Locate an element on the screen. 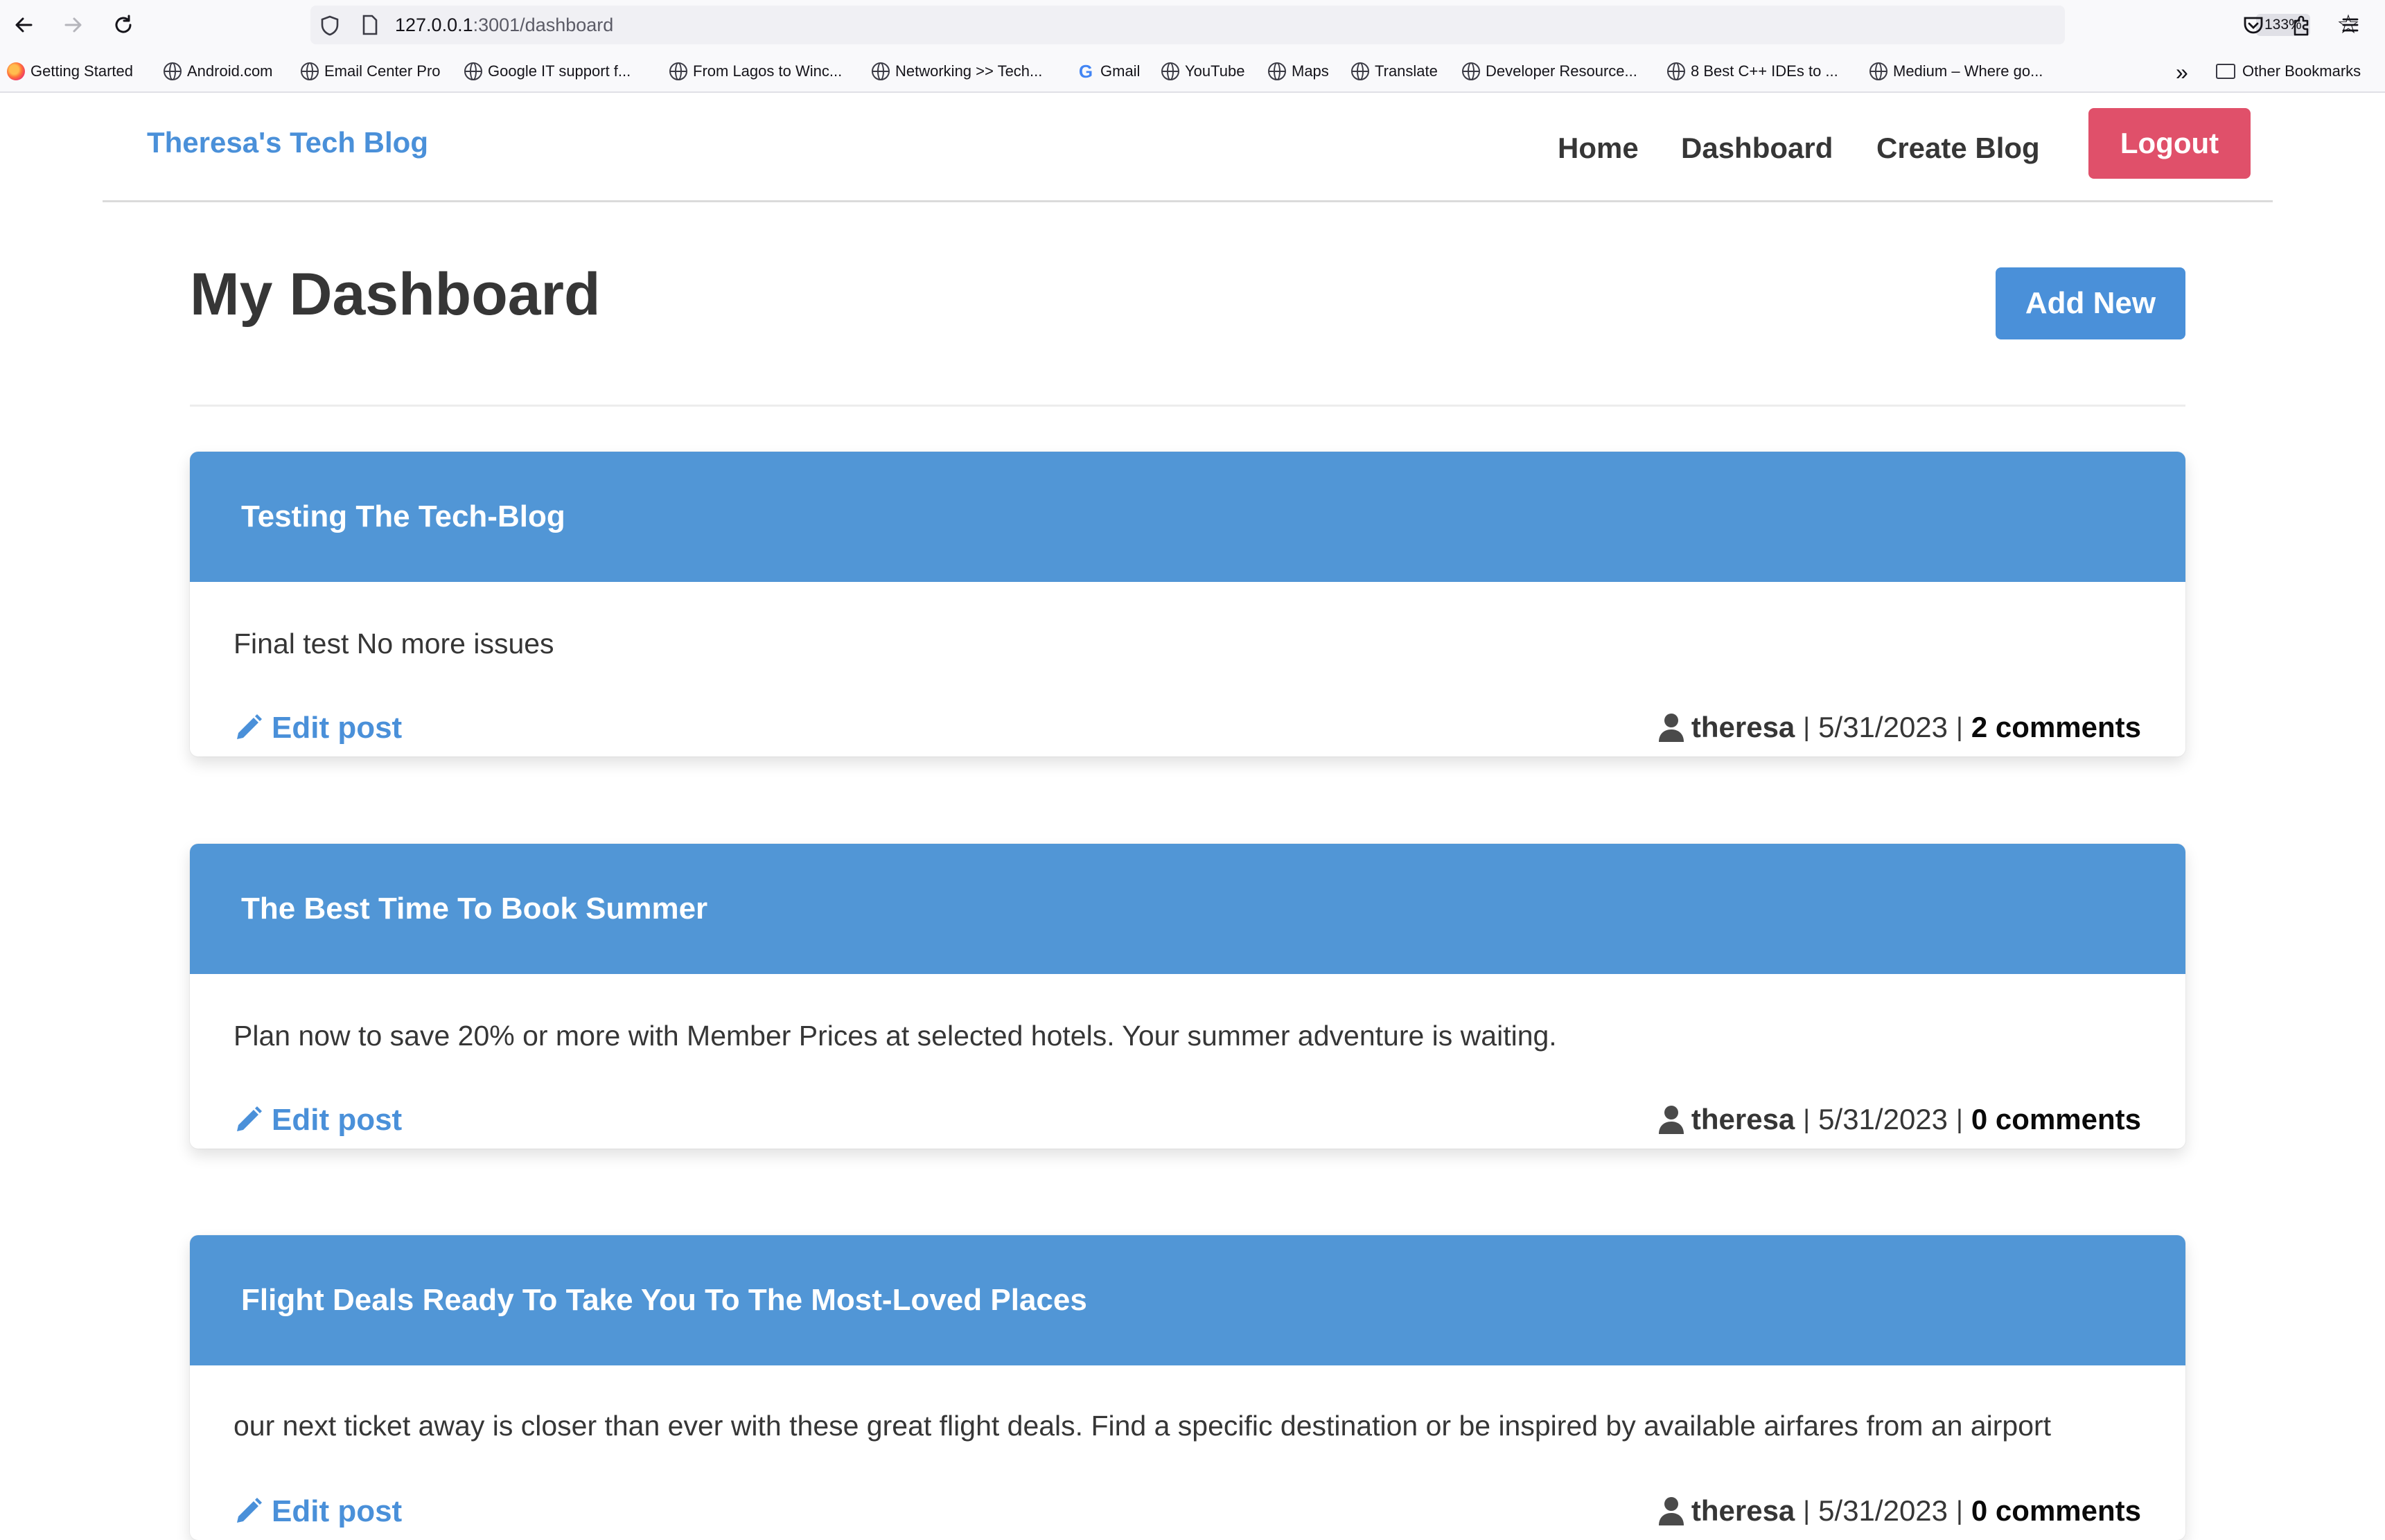 The height and width of the screenshot is (1540, 2385). url-text: 127.0.0.1:3001/dashboard is located at coordinates (504, 25).